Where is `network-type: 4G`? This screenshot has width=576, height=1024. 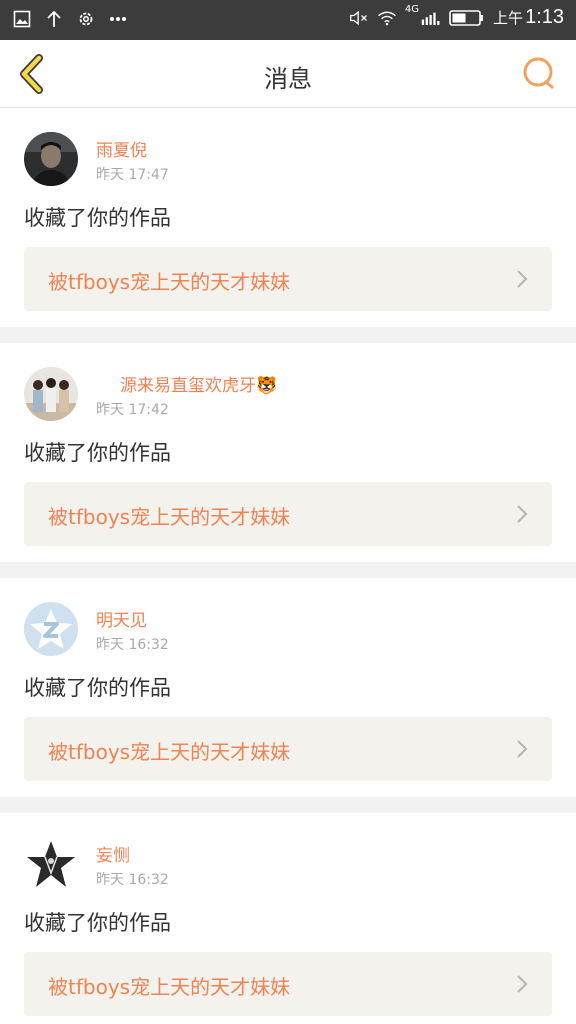
network-type: 4G is located at coordinates (412, 9).